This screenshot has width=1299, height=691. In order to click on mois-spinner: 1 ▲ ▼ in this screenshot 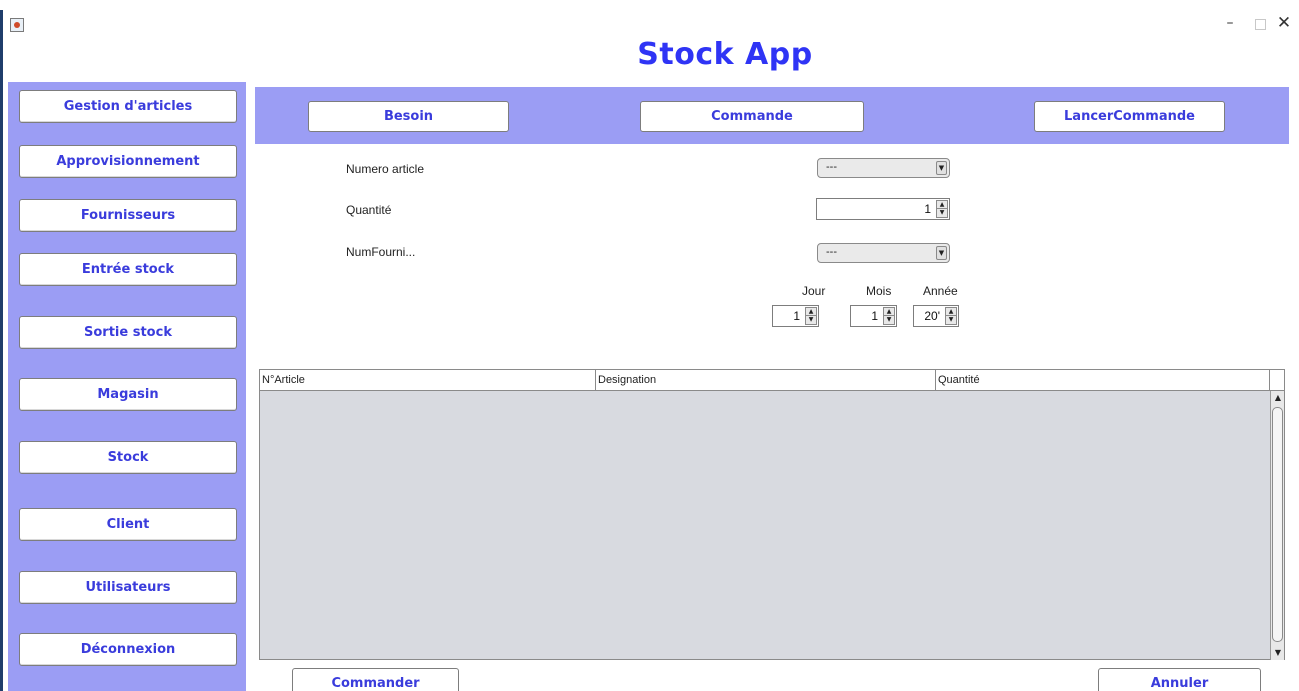, I will do `click(873, 316)`.